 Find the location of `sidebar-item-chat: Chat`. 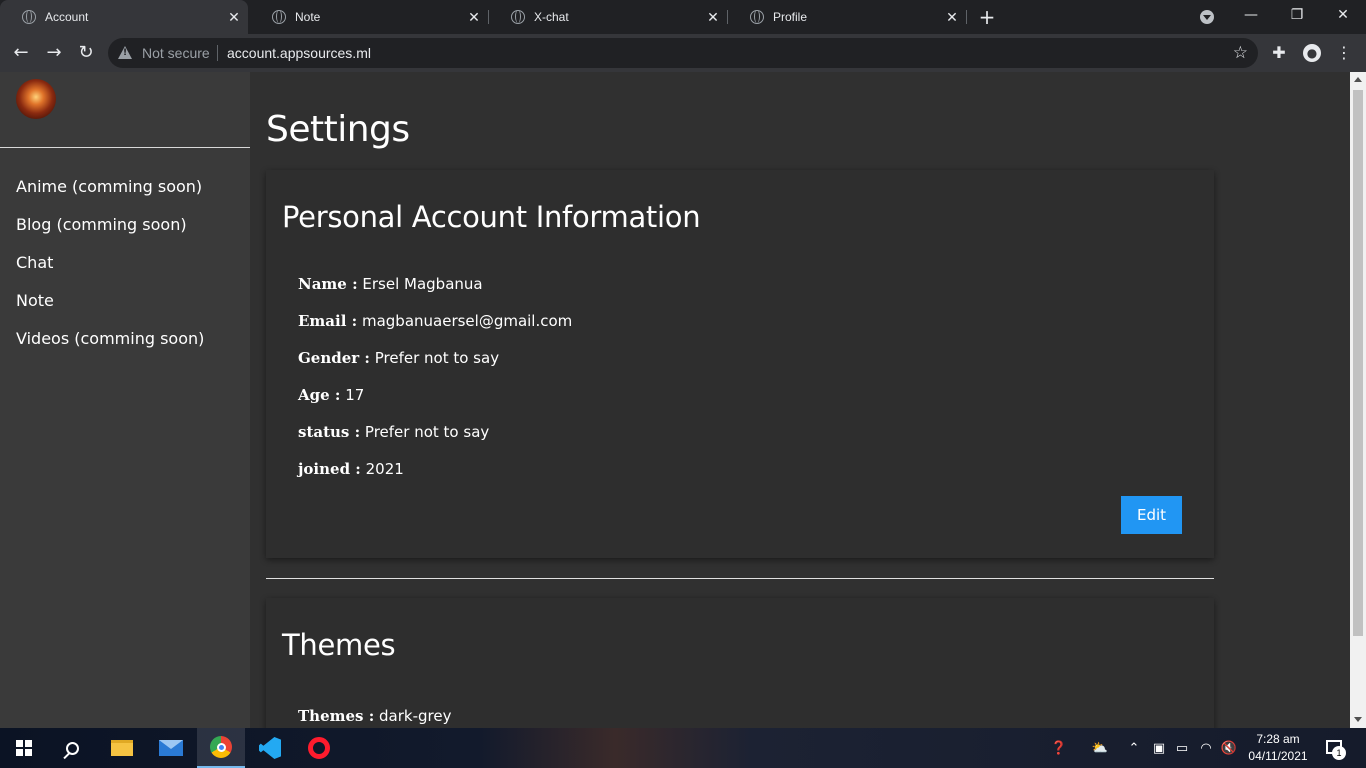

sidebar-item-chat: Chat is located at coordinates (110, 272).